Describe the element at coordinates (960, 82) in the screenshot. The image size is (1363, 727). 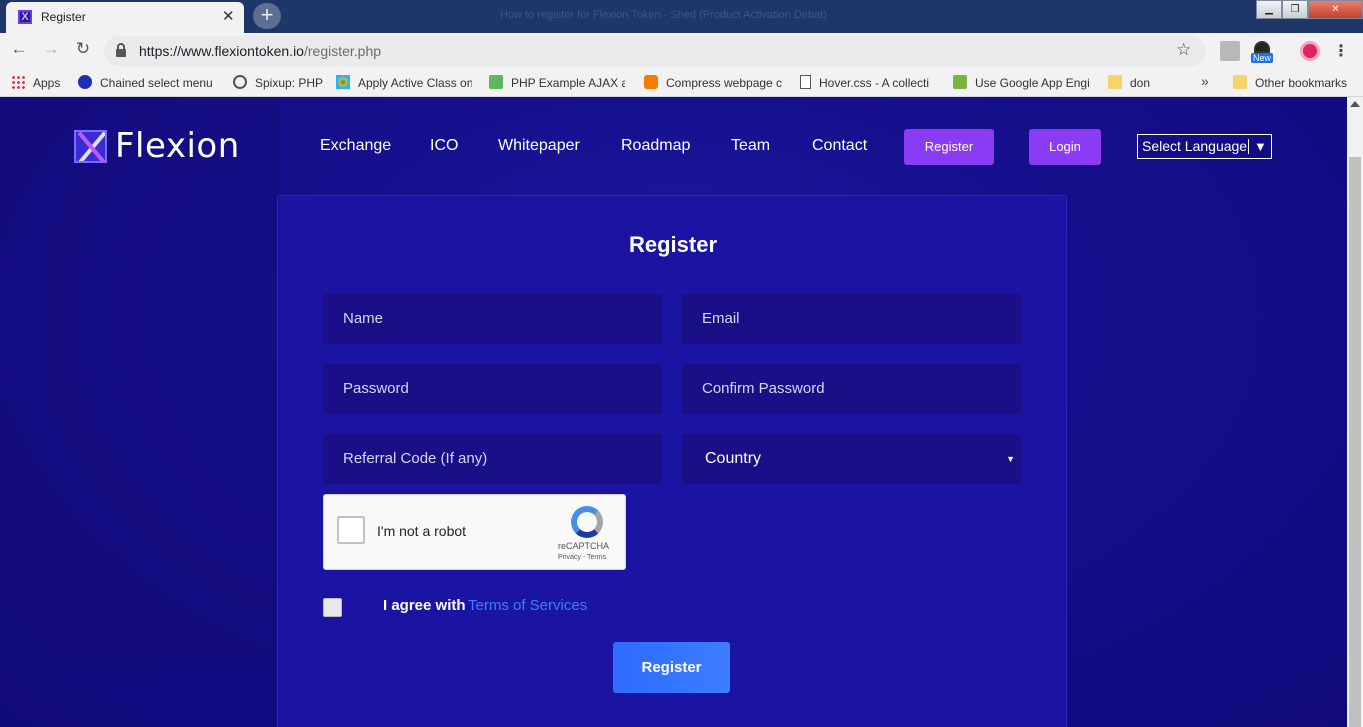
I see `lh-icon` at that location.